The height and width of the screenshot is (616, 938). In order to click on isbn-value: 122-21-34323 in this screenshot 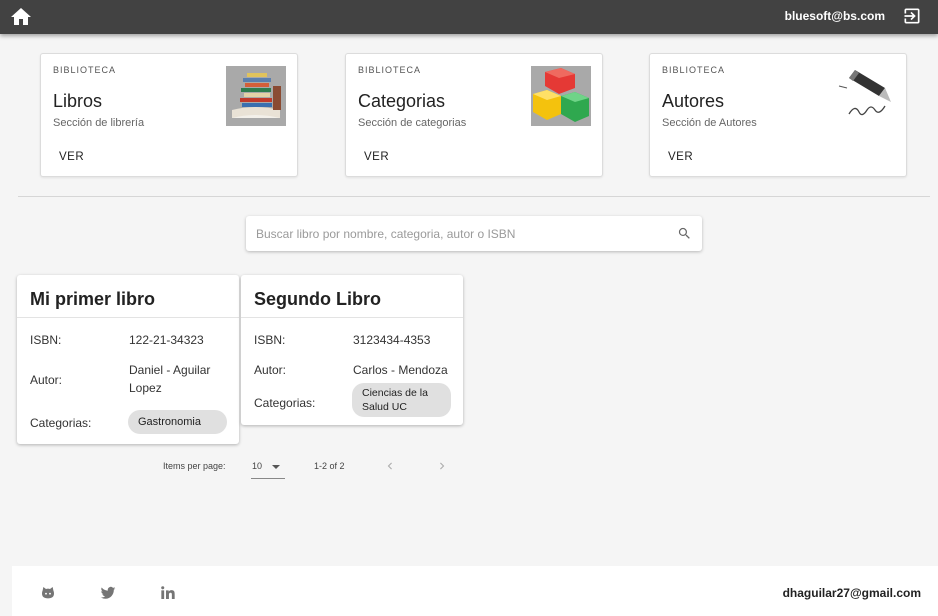, I will do `click(166, 340)`.